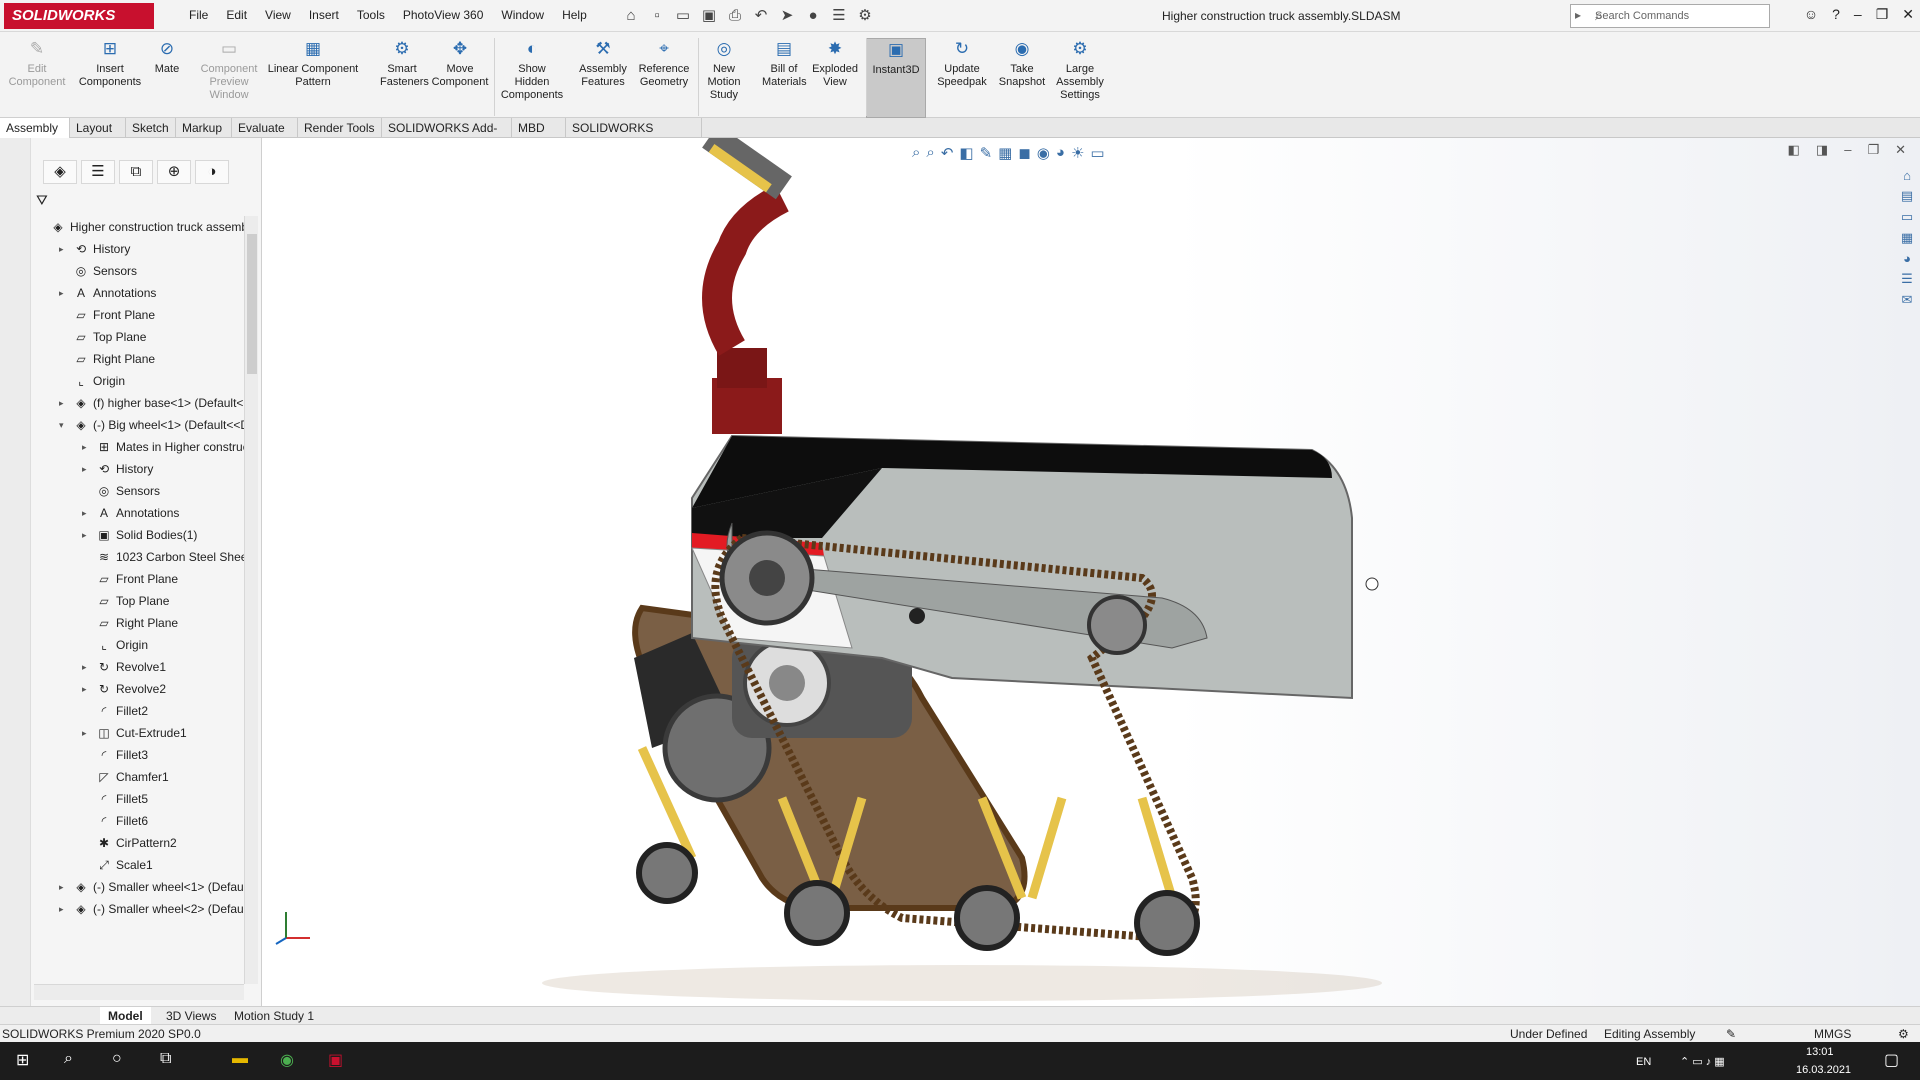  I want to click on clock-time: 13:01, so click(1820, 1052).